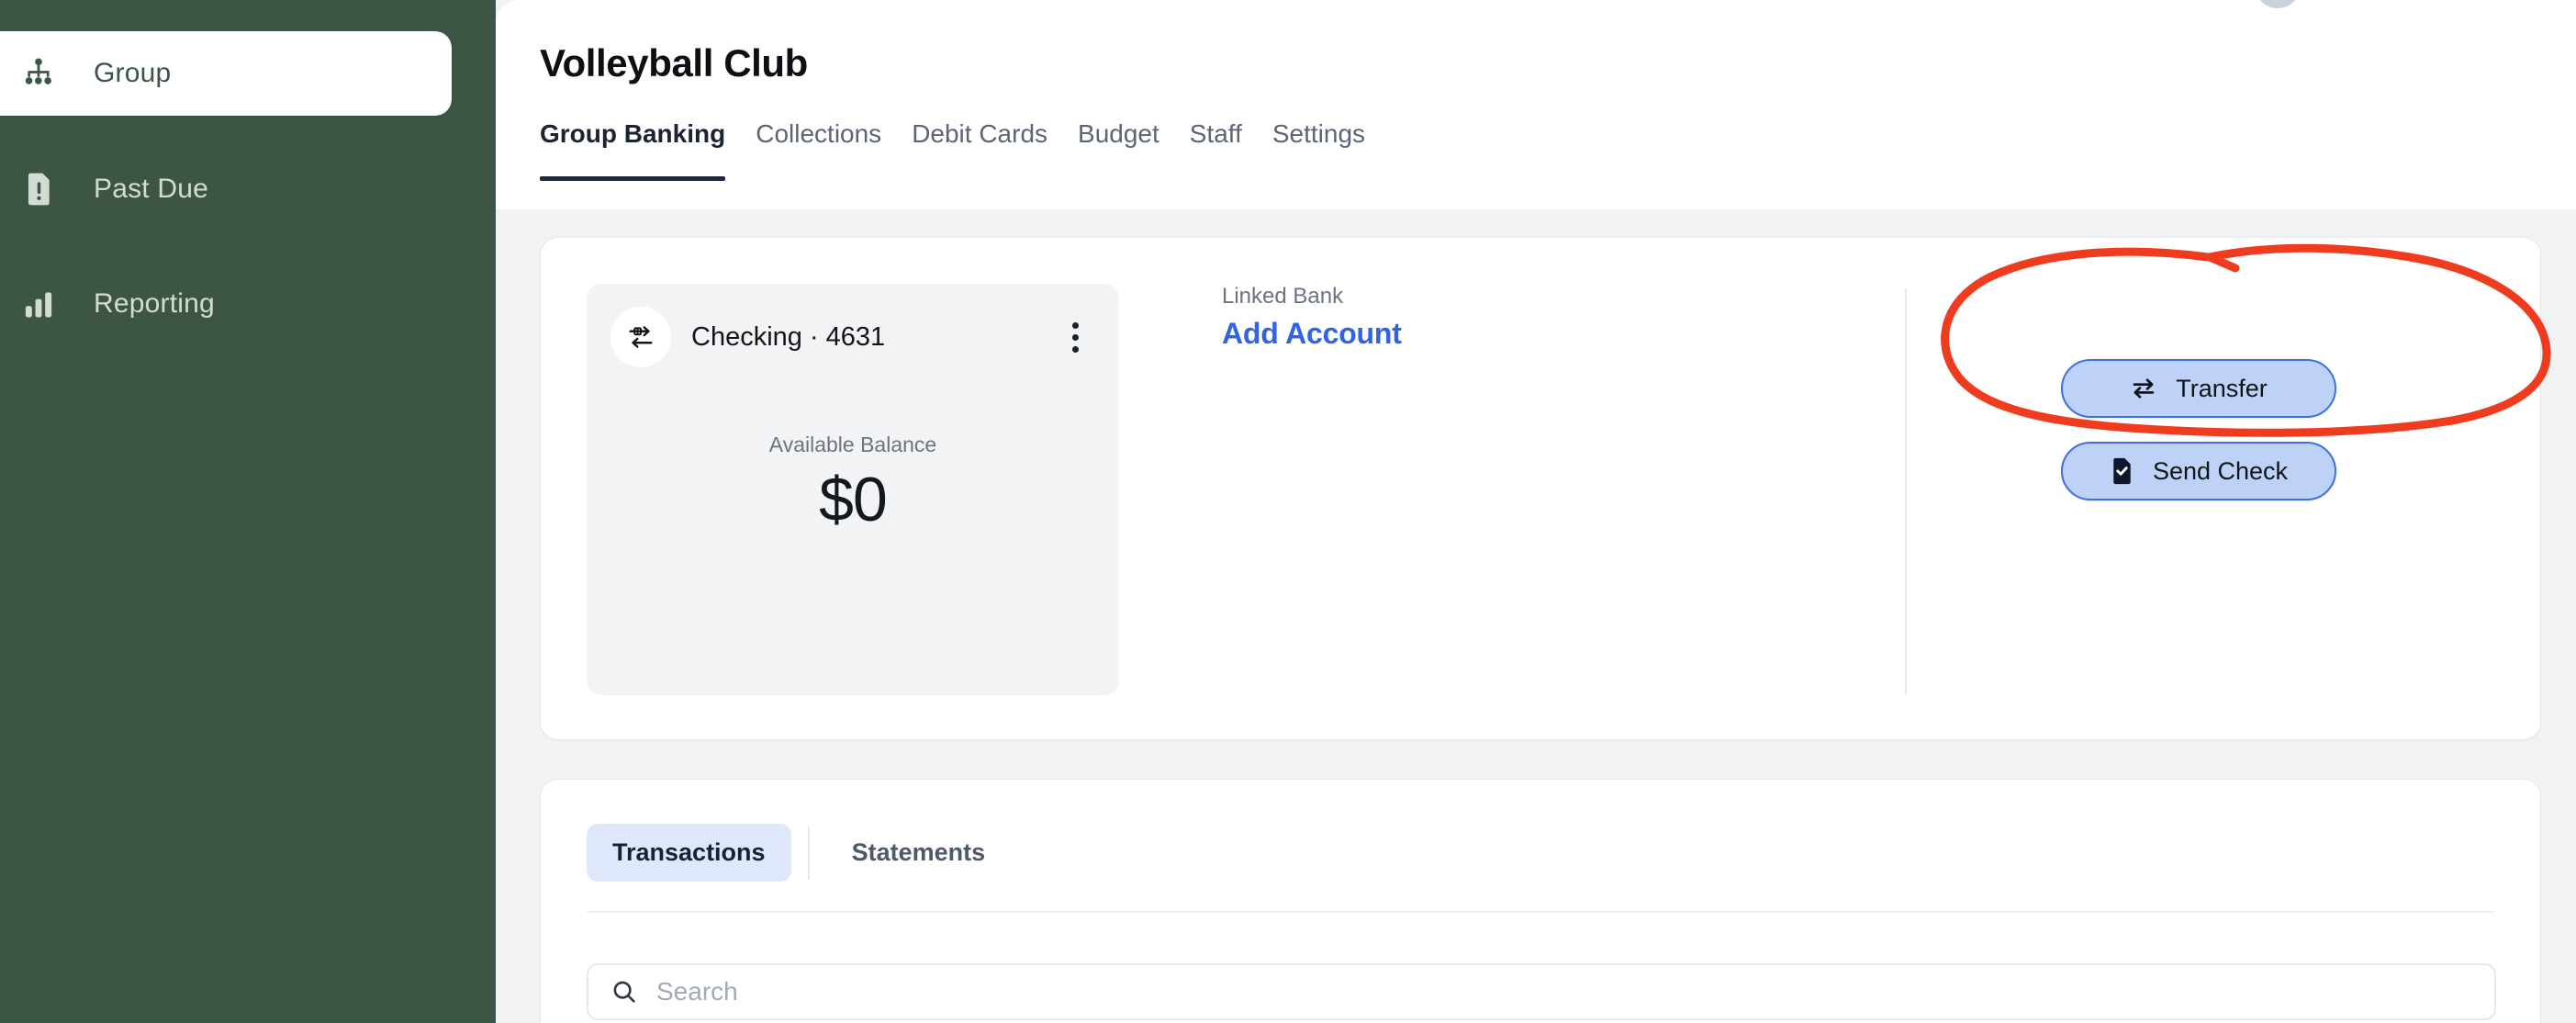  I want to click on transactions-segmented-control: Transactions Statements, so click(799, 853).